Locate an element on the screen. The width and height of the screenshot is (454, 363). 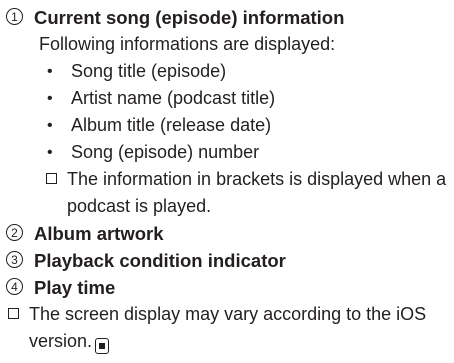
end-of-section-icon is located at coordinates (102, 346).